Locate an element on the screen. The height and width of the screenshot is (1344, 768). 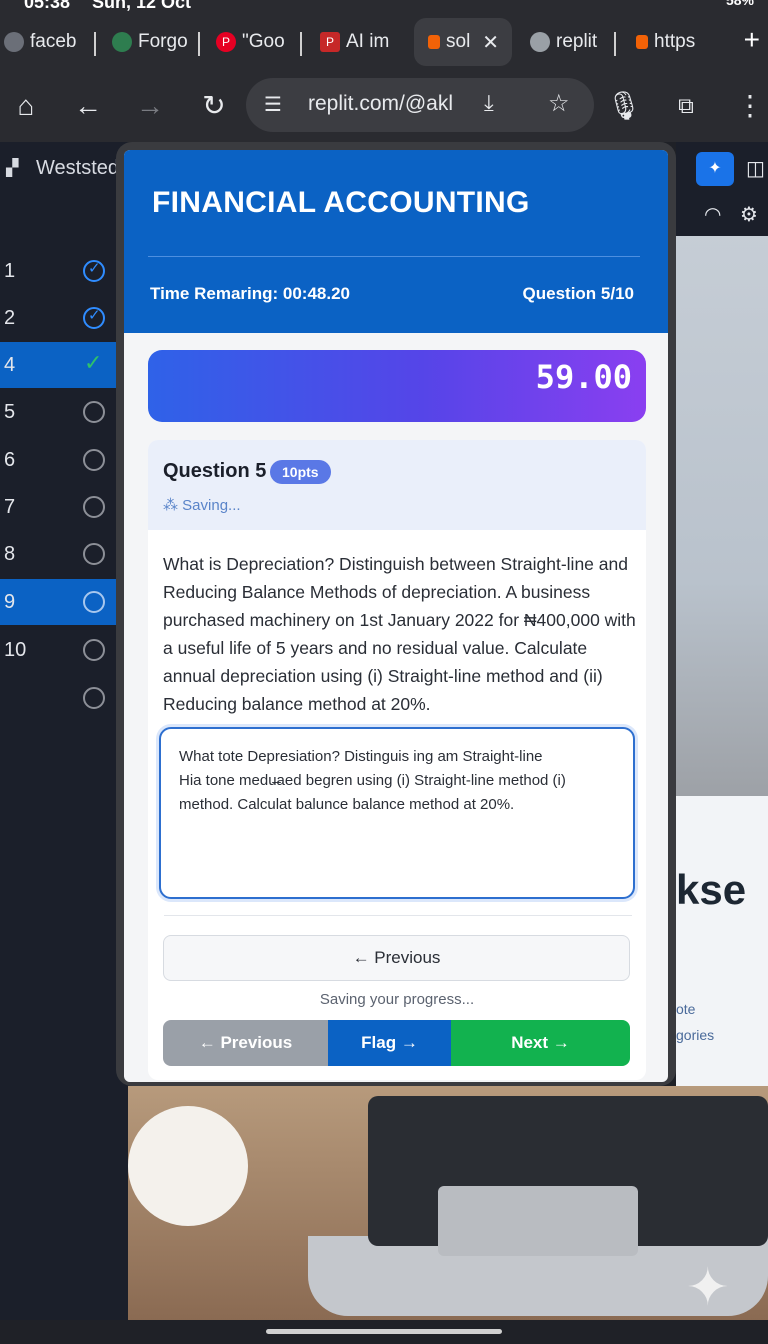
home-indicator is located at coordinates (384, 1331).